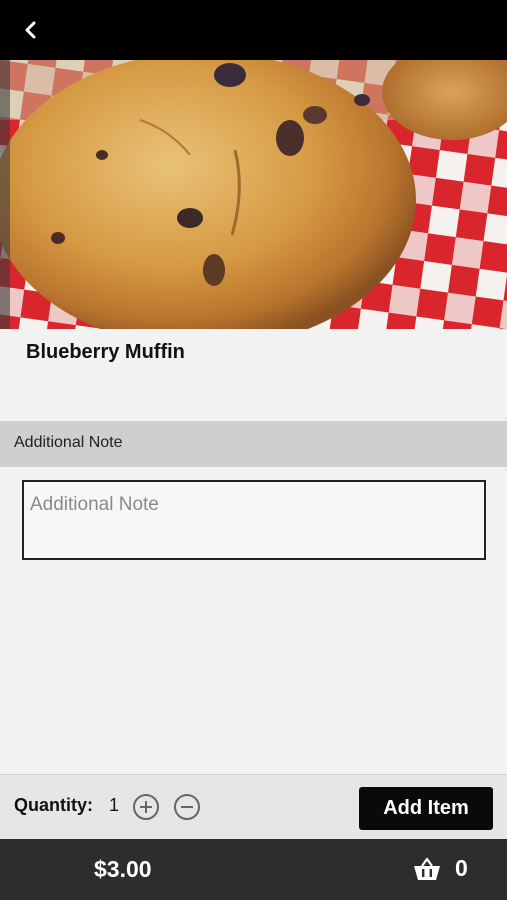  What do you see at coordinates (426, 808) in the screenshot?
I see `add-item-button: Add Item` at bounding box center [426, 808].